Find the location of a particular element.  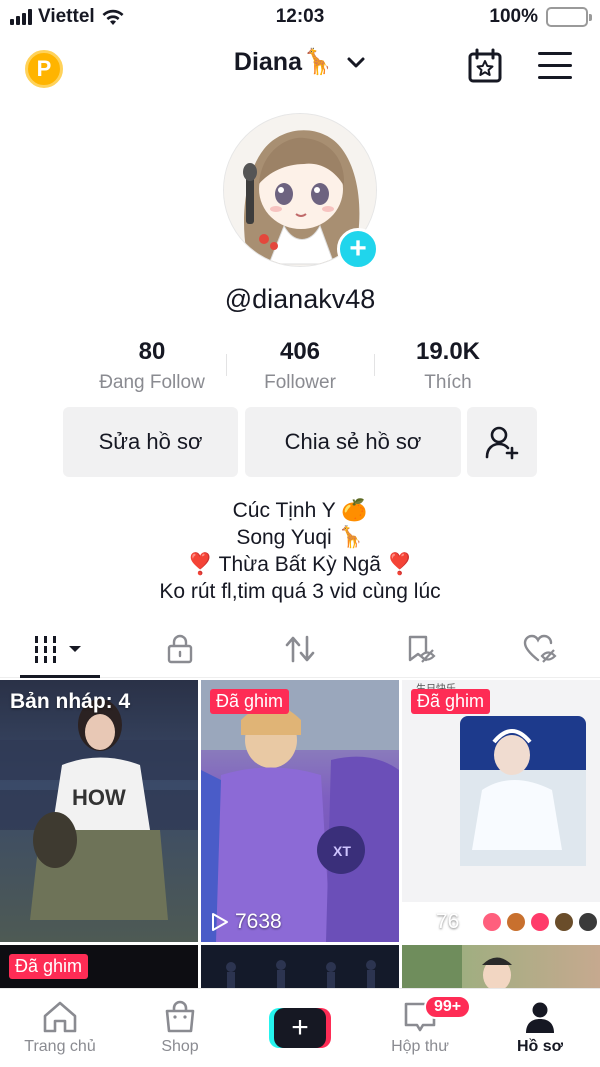

repost-icon is located at coordinates (300, 648).